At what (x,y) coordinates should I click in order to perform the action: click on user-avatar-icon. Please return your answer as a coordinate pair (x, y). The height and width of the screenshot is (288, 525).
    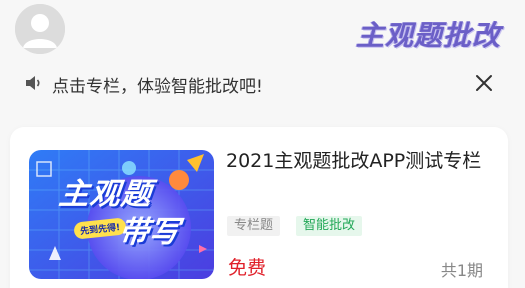
    Looking at the image, I should click on (40, 29).